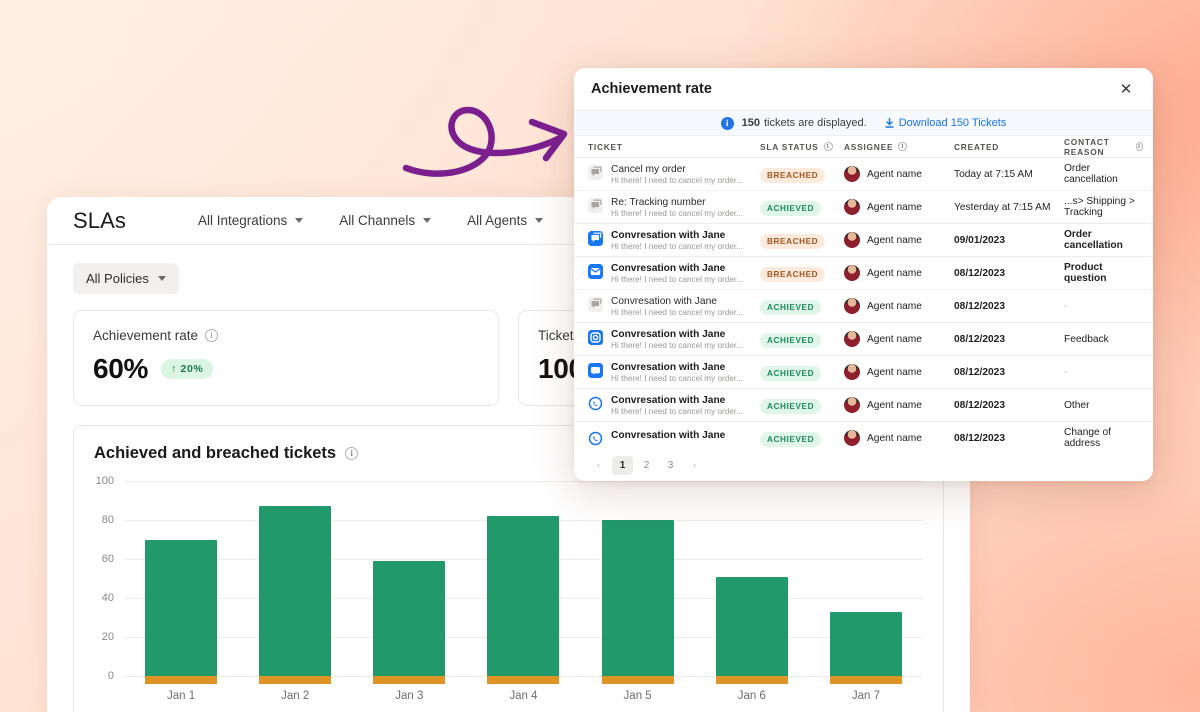 The image size is (1200, 712). I want to click on download-label: Download 150 Tickets, so click(952, 123).